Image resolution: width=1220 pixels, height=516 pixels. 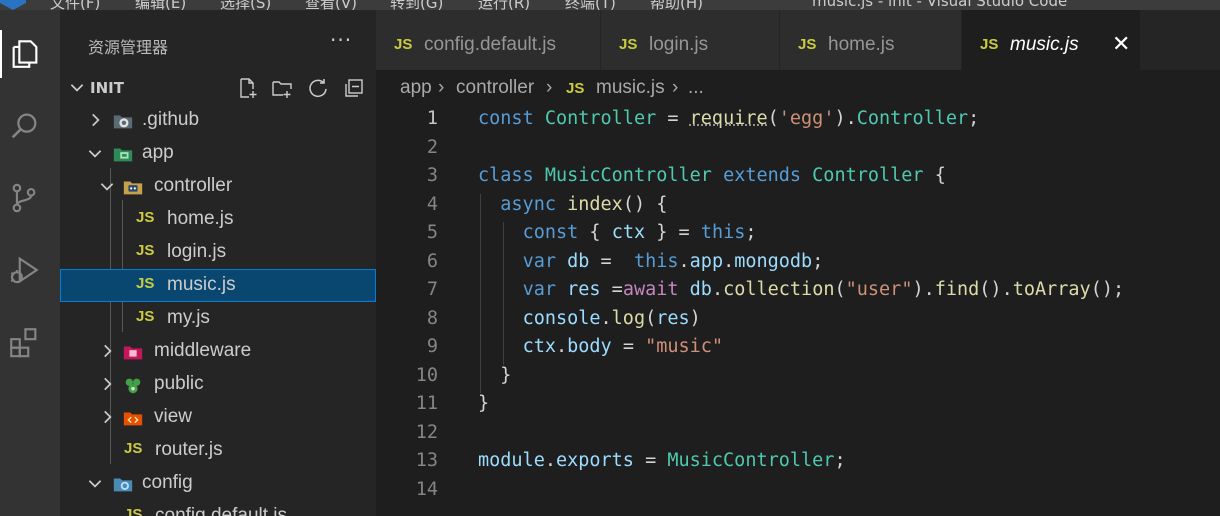 What do you see at coordinates (218, 450) in the screenshot?
I see `tree-item-router-js: JS router.js` at bounding box center [218, 450].